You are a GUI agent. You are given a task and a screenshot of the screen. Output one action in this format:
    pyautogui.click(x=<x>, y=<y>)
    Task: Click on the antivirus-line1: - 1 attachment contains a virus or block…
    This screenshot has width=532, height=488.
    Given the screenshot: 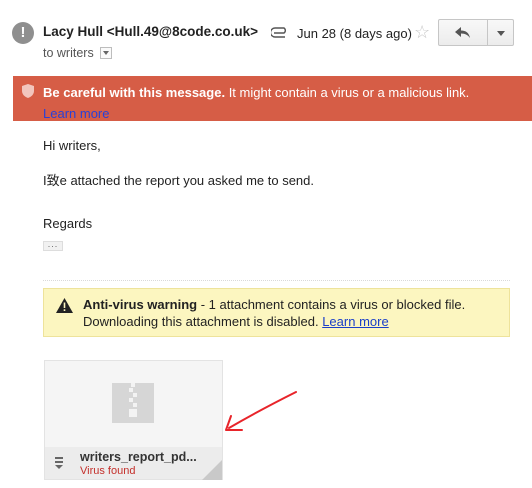 What is the action you would take?
    pyautogui.click(x=331, y=304)
    